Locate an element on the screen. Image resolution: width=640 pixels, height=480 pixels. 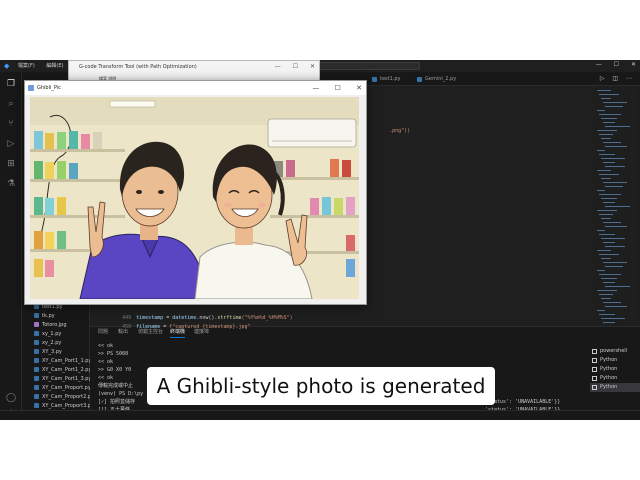
terminal-line: 傳輸完成或中止 is located at coordinates (116, 386).